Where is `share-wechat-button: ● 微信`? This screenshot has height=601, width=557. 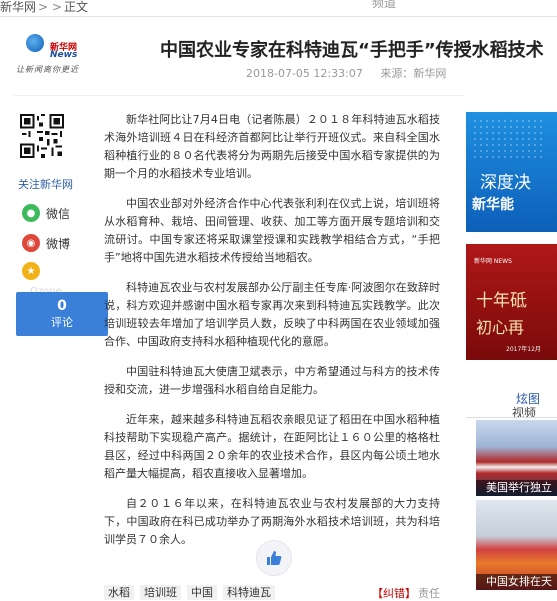 share-wechat-button: ● 微信 is located at coordinates (46, 213).